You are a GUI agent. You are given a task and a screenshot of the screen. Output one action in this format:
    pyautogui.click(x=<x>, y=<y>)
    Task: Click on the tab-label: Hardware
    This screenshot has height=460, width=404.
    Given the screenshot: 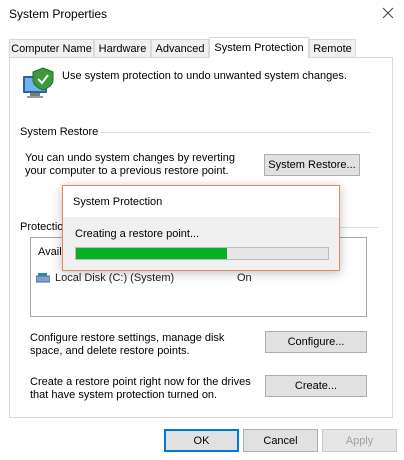 What is the action you would take?
    pyautogui.click(x=122, y=48)
    